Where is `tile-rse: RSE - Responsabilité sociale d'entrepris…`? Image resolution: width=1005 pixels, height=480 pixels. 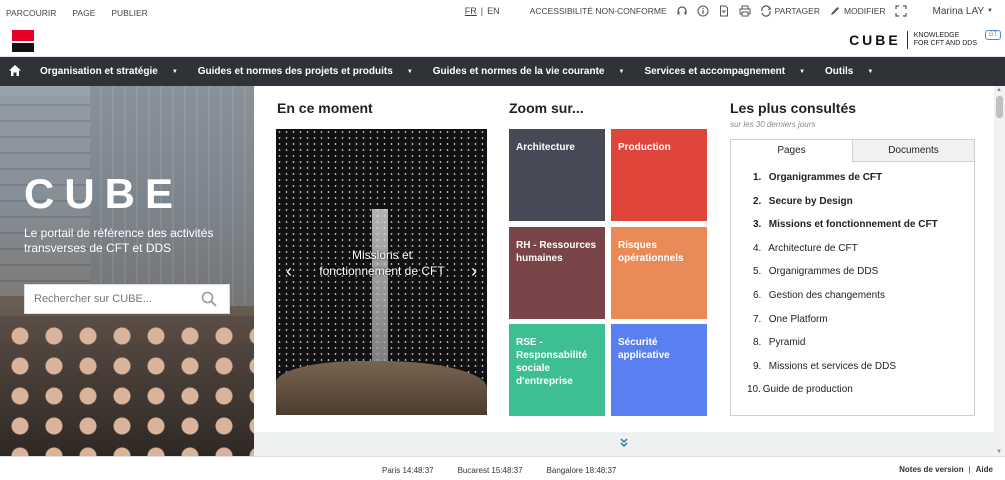
tile-rse: RSE - Responsabilité sociale d'entrepris… is located at coordinates (557, 370).